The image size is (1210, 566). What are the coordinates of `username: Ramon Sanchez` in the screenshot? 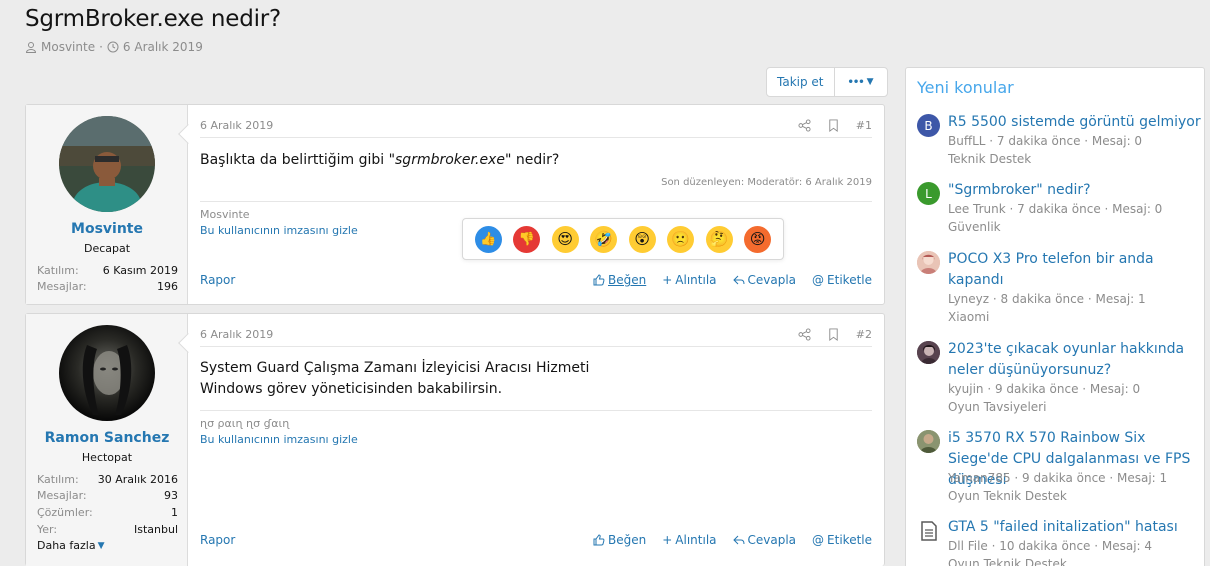 It's located at (107, 438).